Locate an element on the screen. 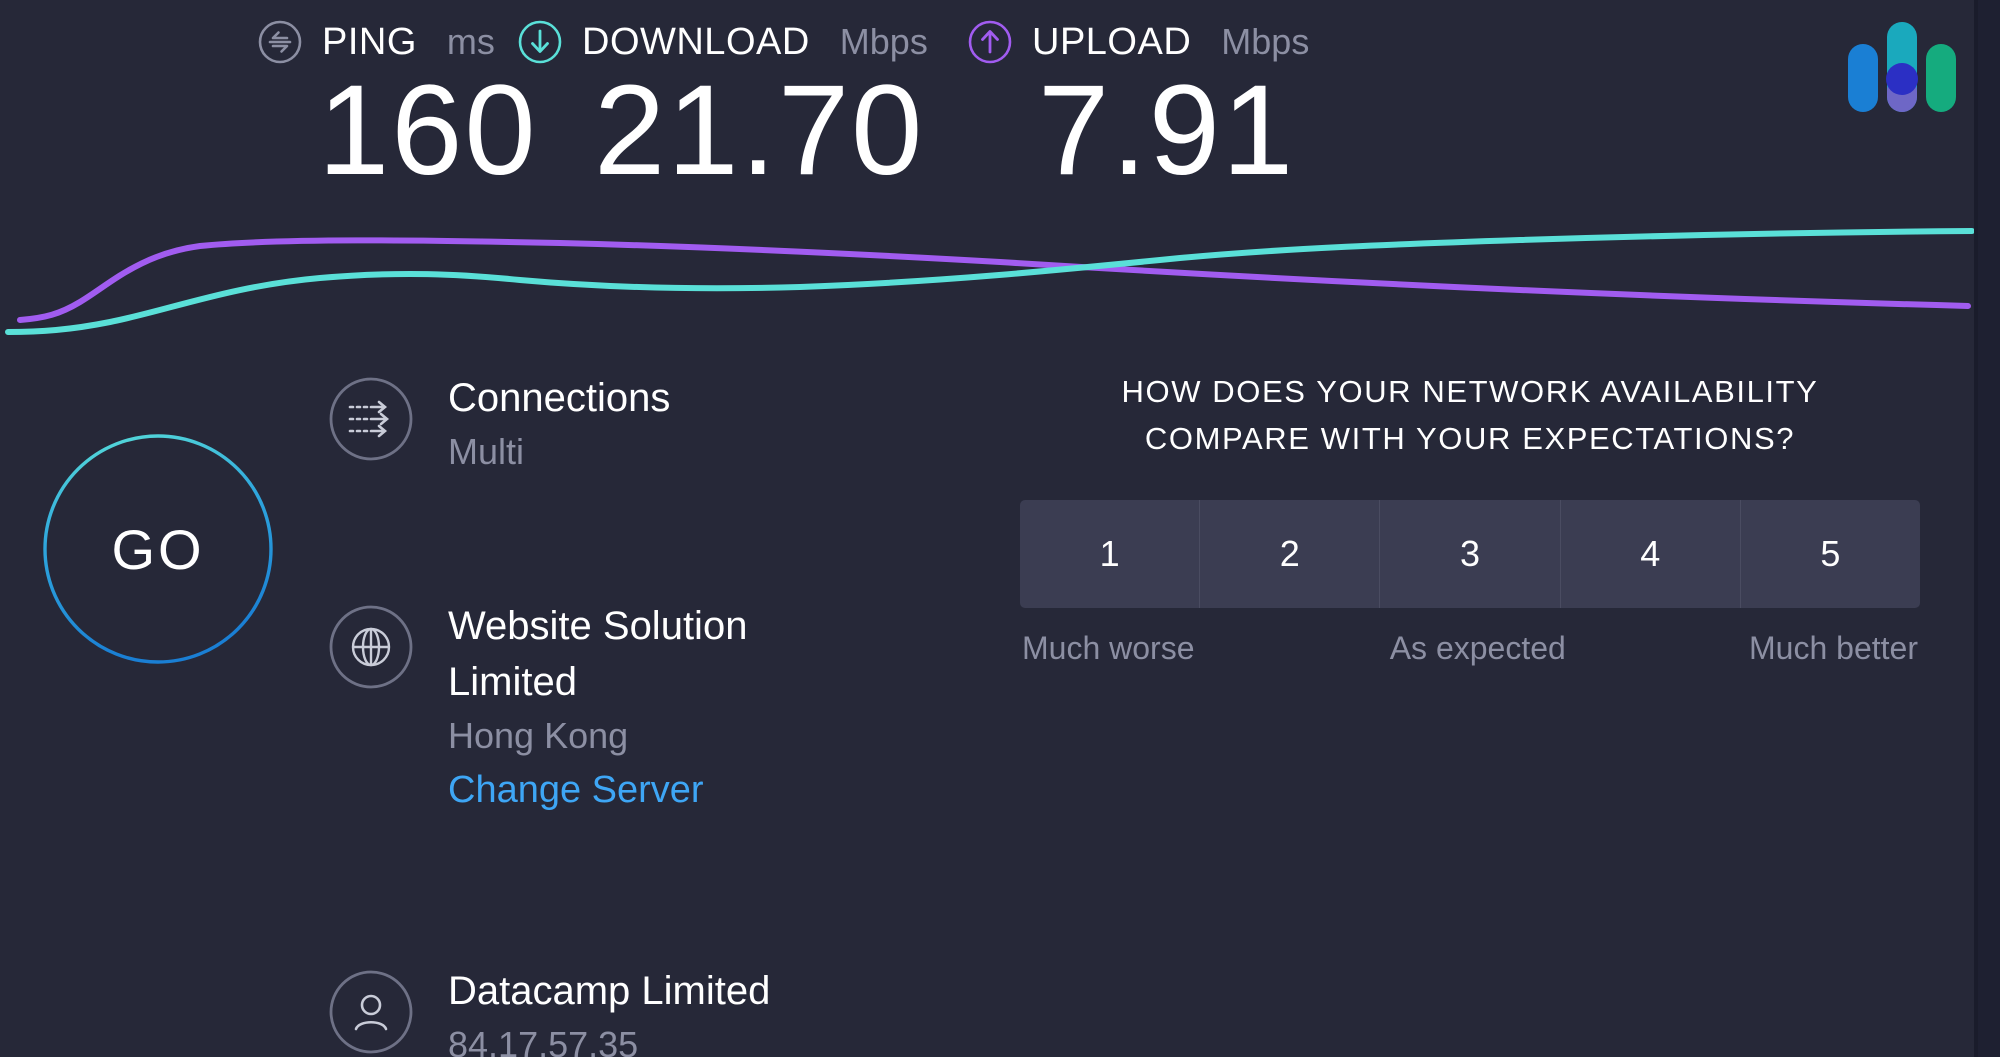  metric-ping-value: 160 is located at coordinates (428, 130).